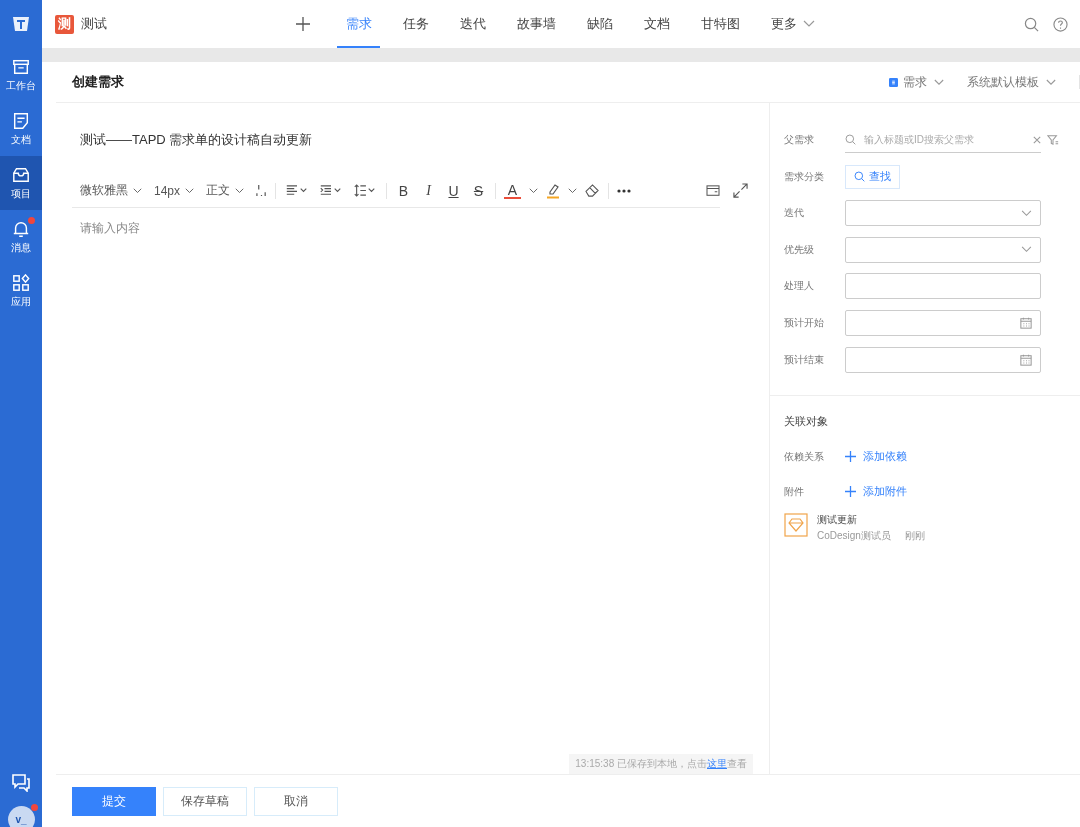 The height and width of the screenshot is (827, 1080). I want to click on field-label: 预计结束, so click(804, 359).